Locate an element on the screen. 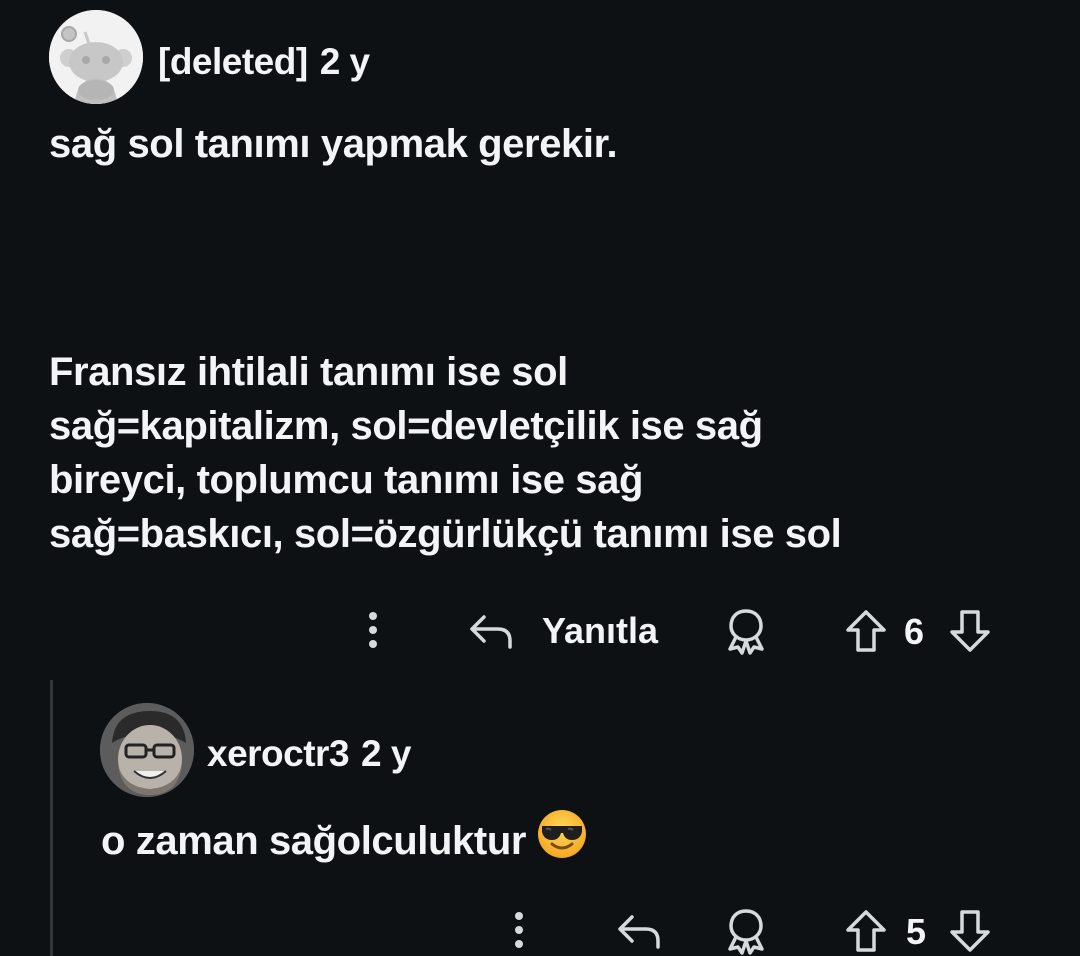 The width and height of the screenshot is (1080, 956). reply-downvote-button is located at coordinates (970, 931).